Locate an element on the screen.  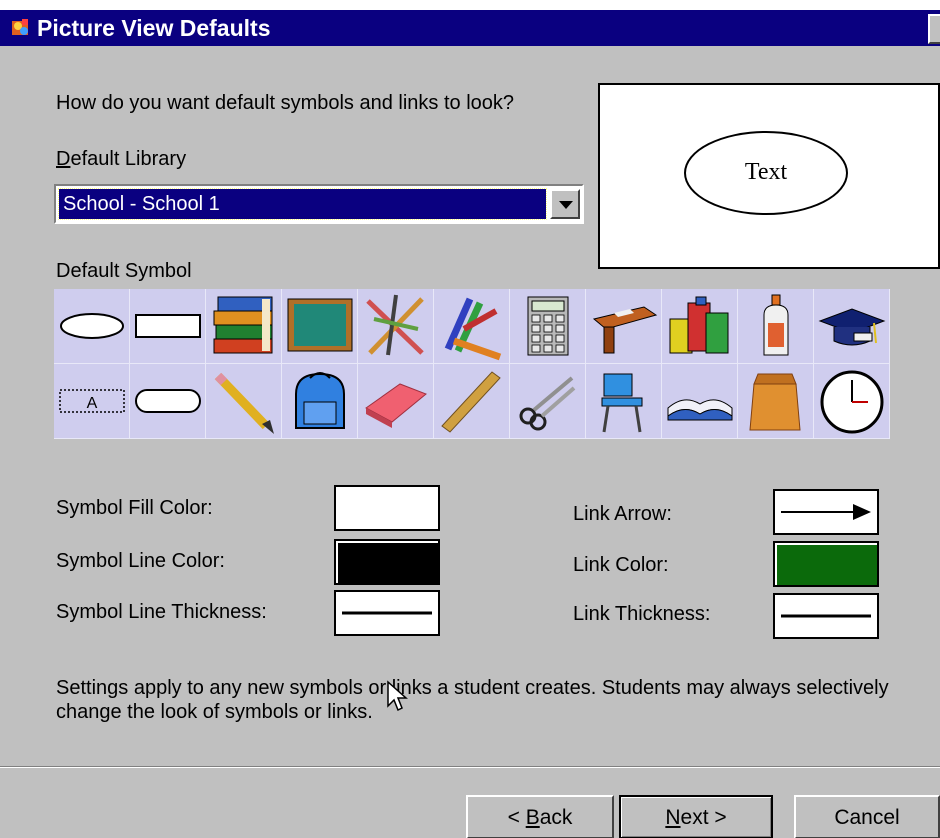
symbol-eraser is located at coordinates (396, 401).